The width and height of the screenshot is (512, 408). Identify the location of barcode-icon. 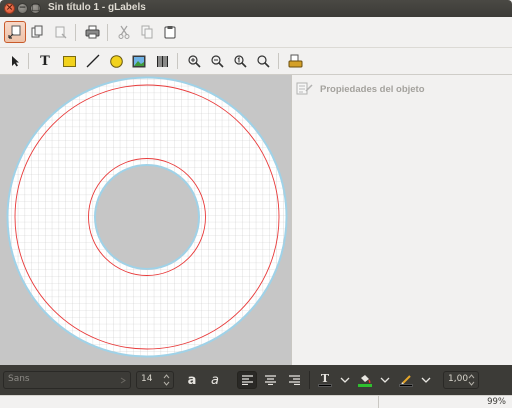
(162, 61).